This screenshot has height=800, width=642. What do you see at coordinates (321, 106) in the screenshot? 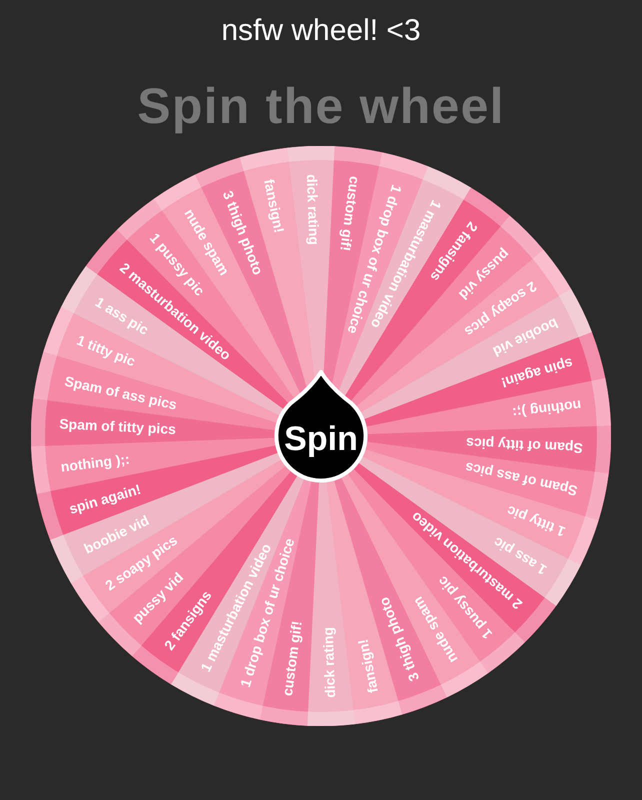
I see `heading: Spin the wheel` at bounding box center [321, 106].